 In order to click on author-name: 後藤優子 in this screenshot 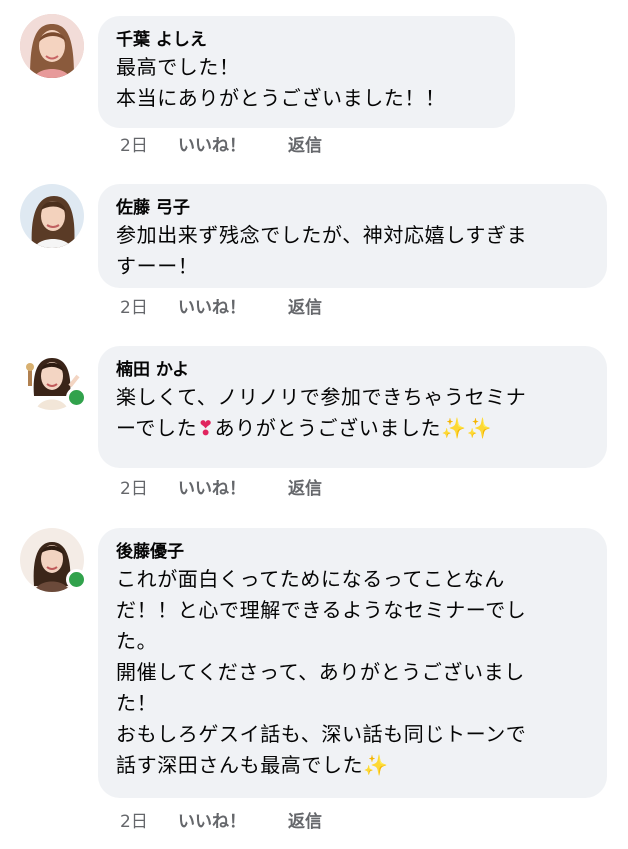, I will do `click(352, 552)`.